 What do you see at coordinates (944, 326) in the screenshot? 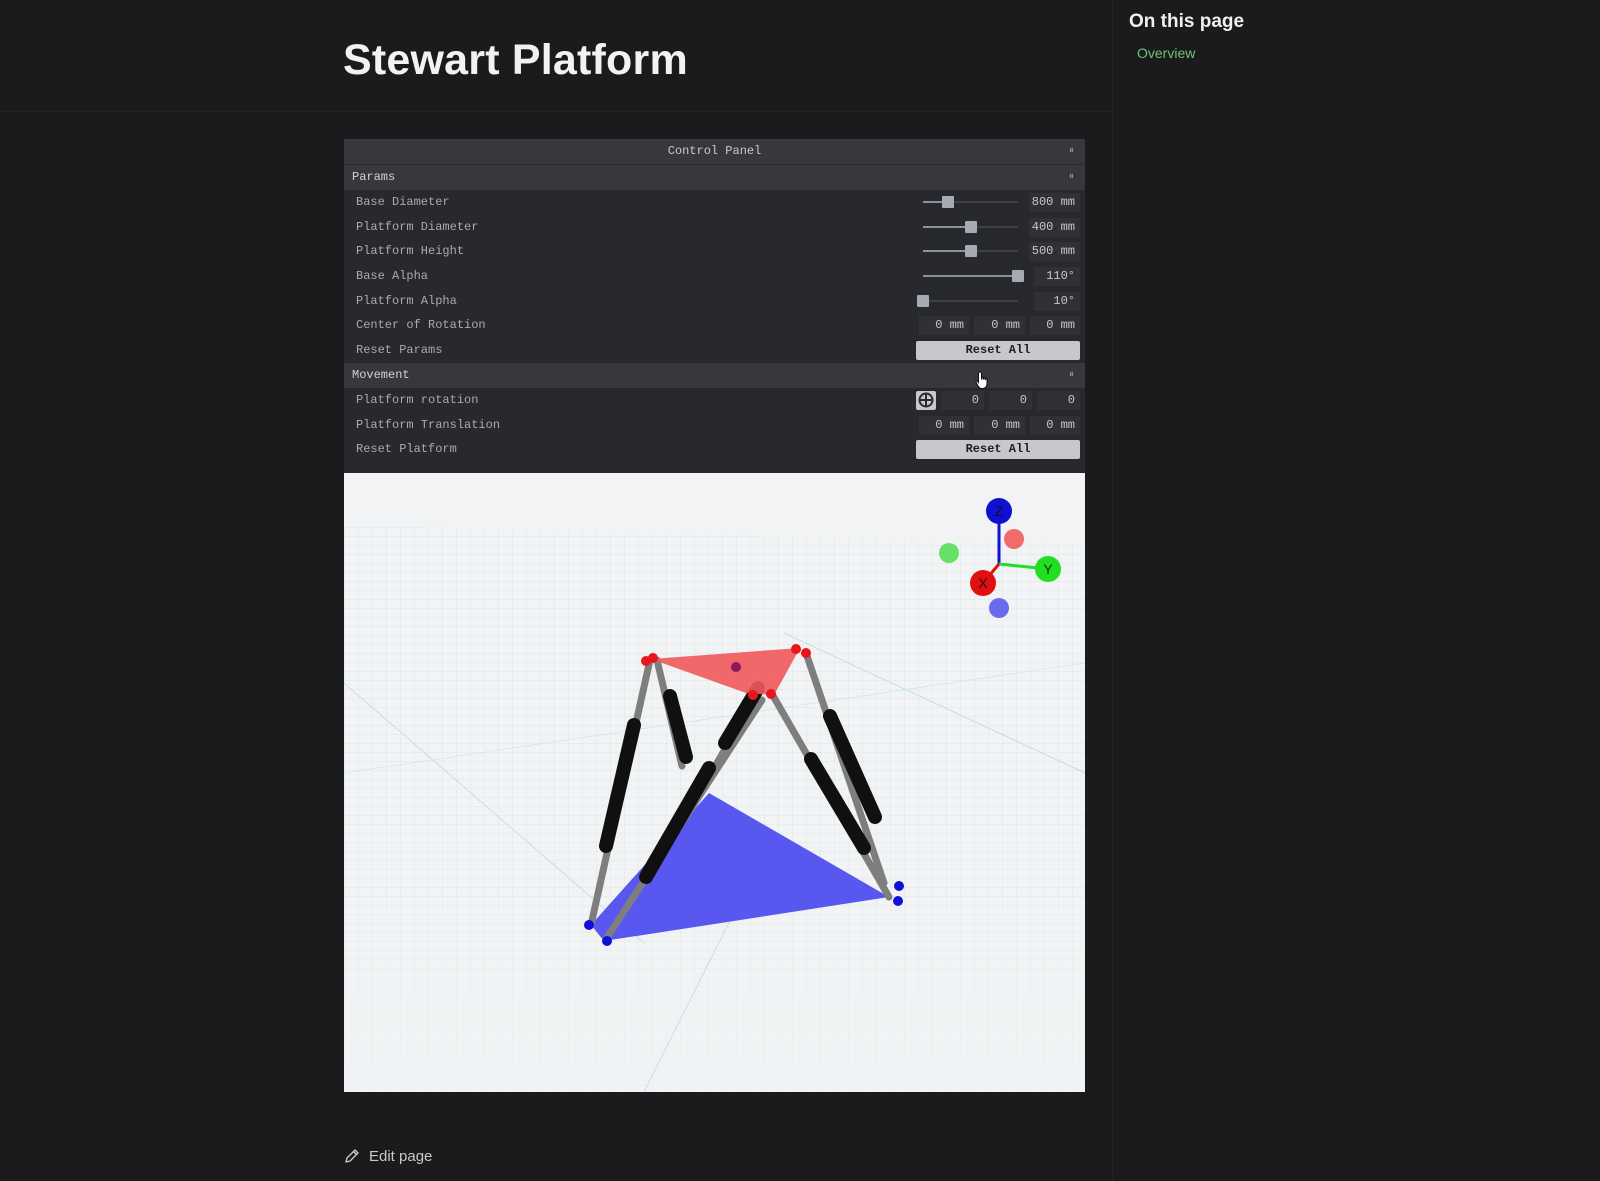
I see `center-of-rotation-x: 0 mm` at bounding box center [944, 326].